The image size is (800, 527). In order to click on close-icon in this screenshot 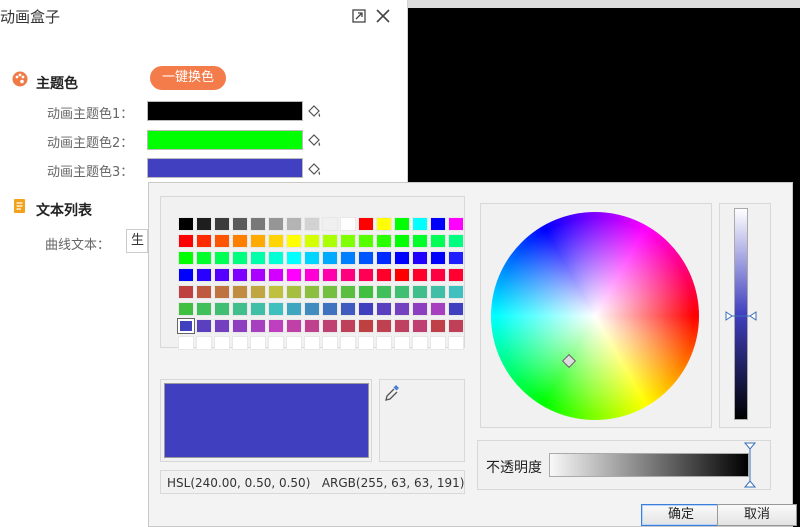, I will do `click(383, 16)`.